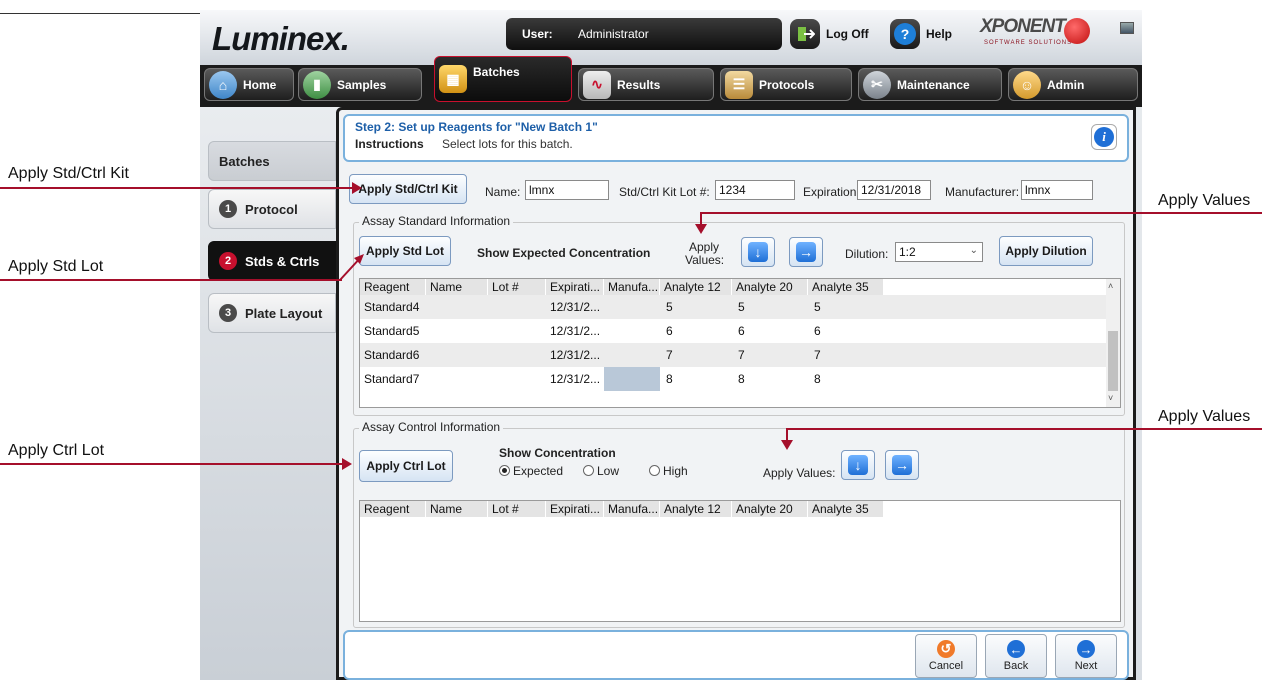 This screenshot has height=680, width=1262. I want to click on footer-panel: ↺ Cancel ← Back → Next, so click(736, 655).